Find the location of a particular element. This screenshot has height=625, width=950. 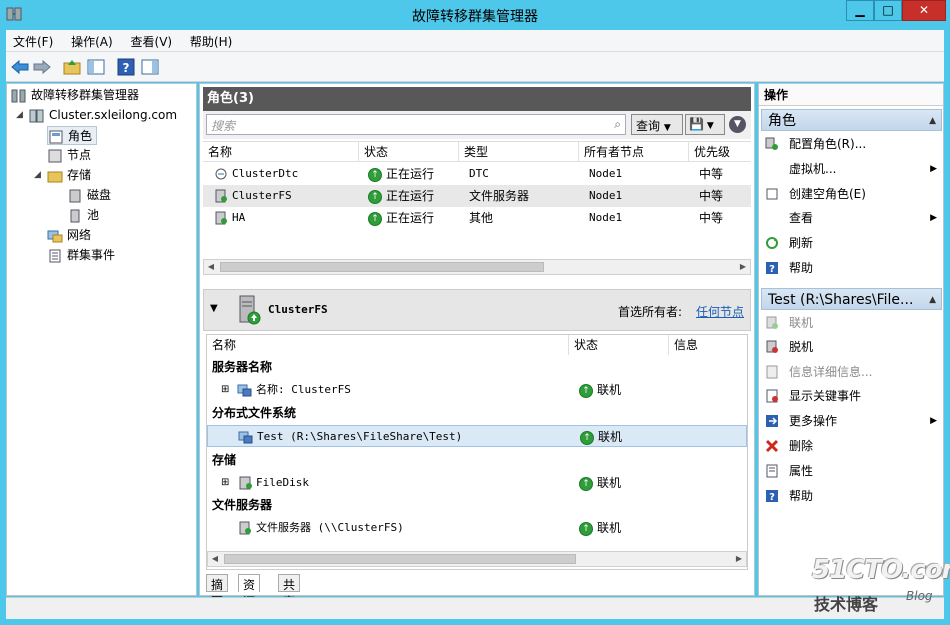

action-view: 查看 ▶ is located at coordinates (852, 218).